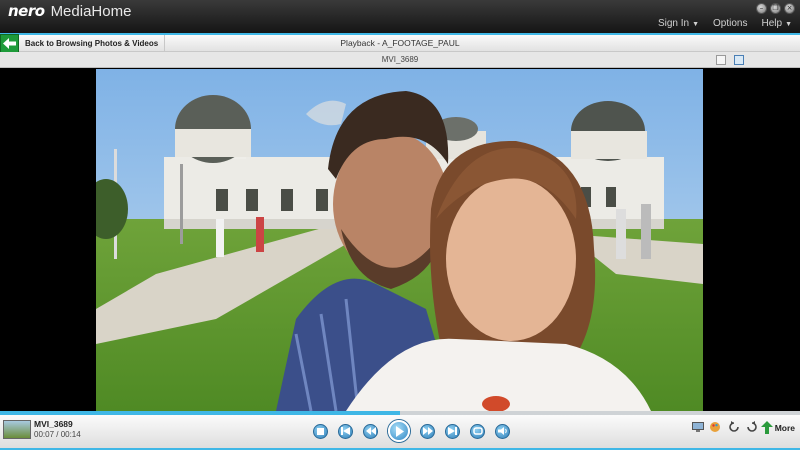 The width and height of the screenshot is (800, 450). What do you see at coordinates (17, 429) in the screenshot?
I see `clip-thumbnail` at bounding box center [17, 429].